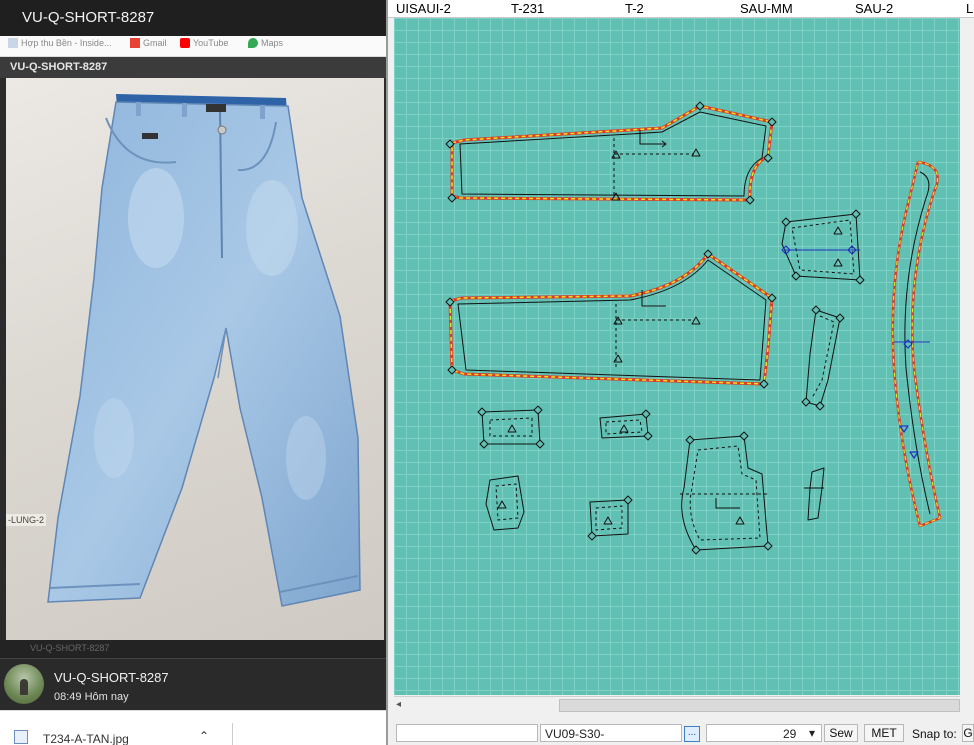  I want to click on jeans-button, so click(222, 130).